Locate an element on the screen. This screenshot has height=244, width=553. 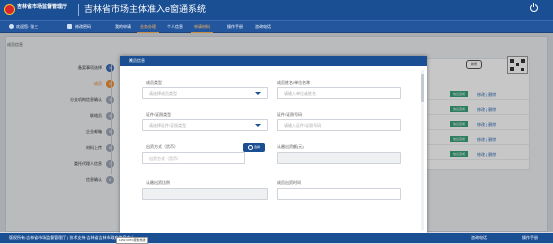
member-name-input: 请输入单位或姓名 is located at coordinates (339, 93).